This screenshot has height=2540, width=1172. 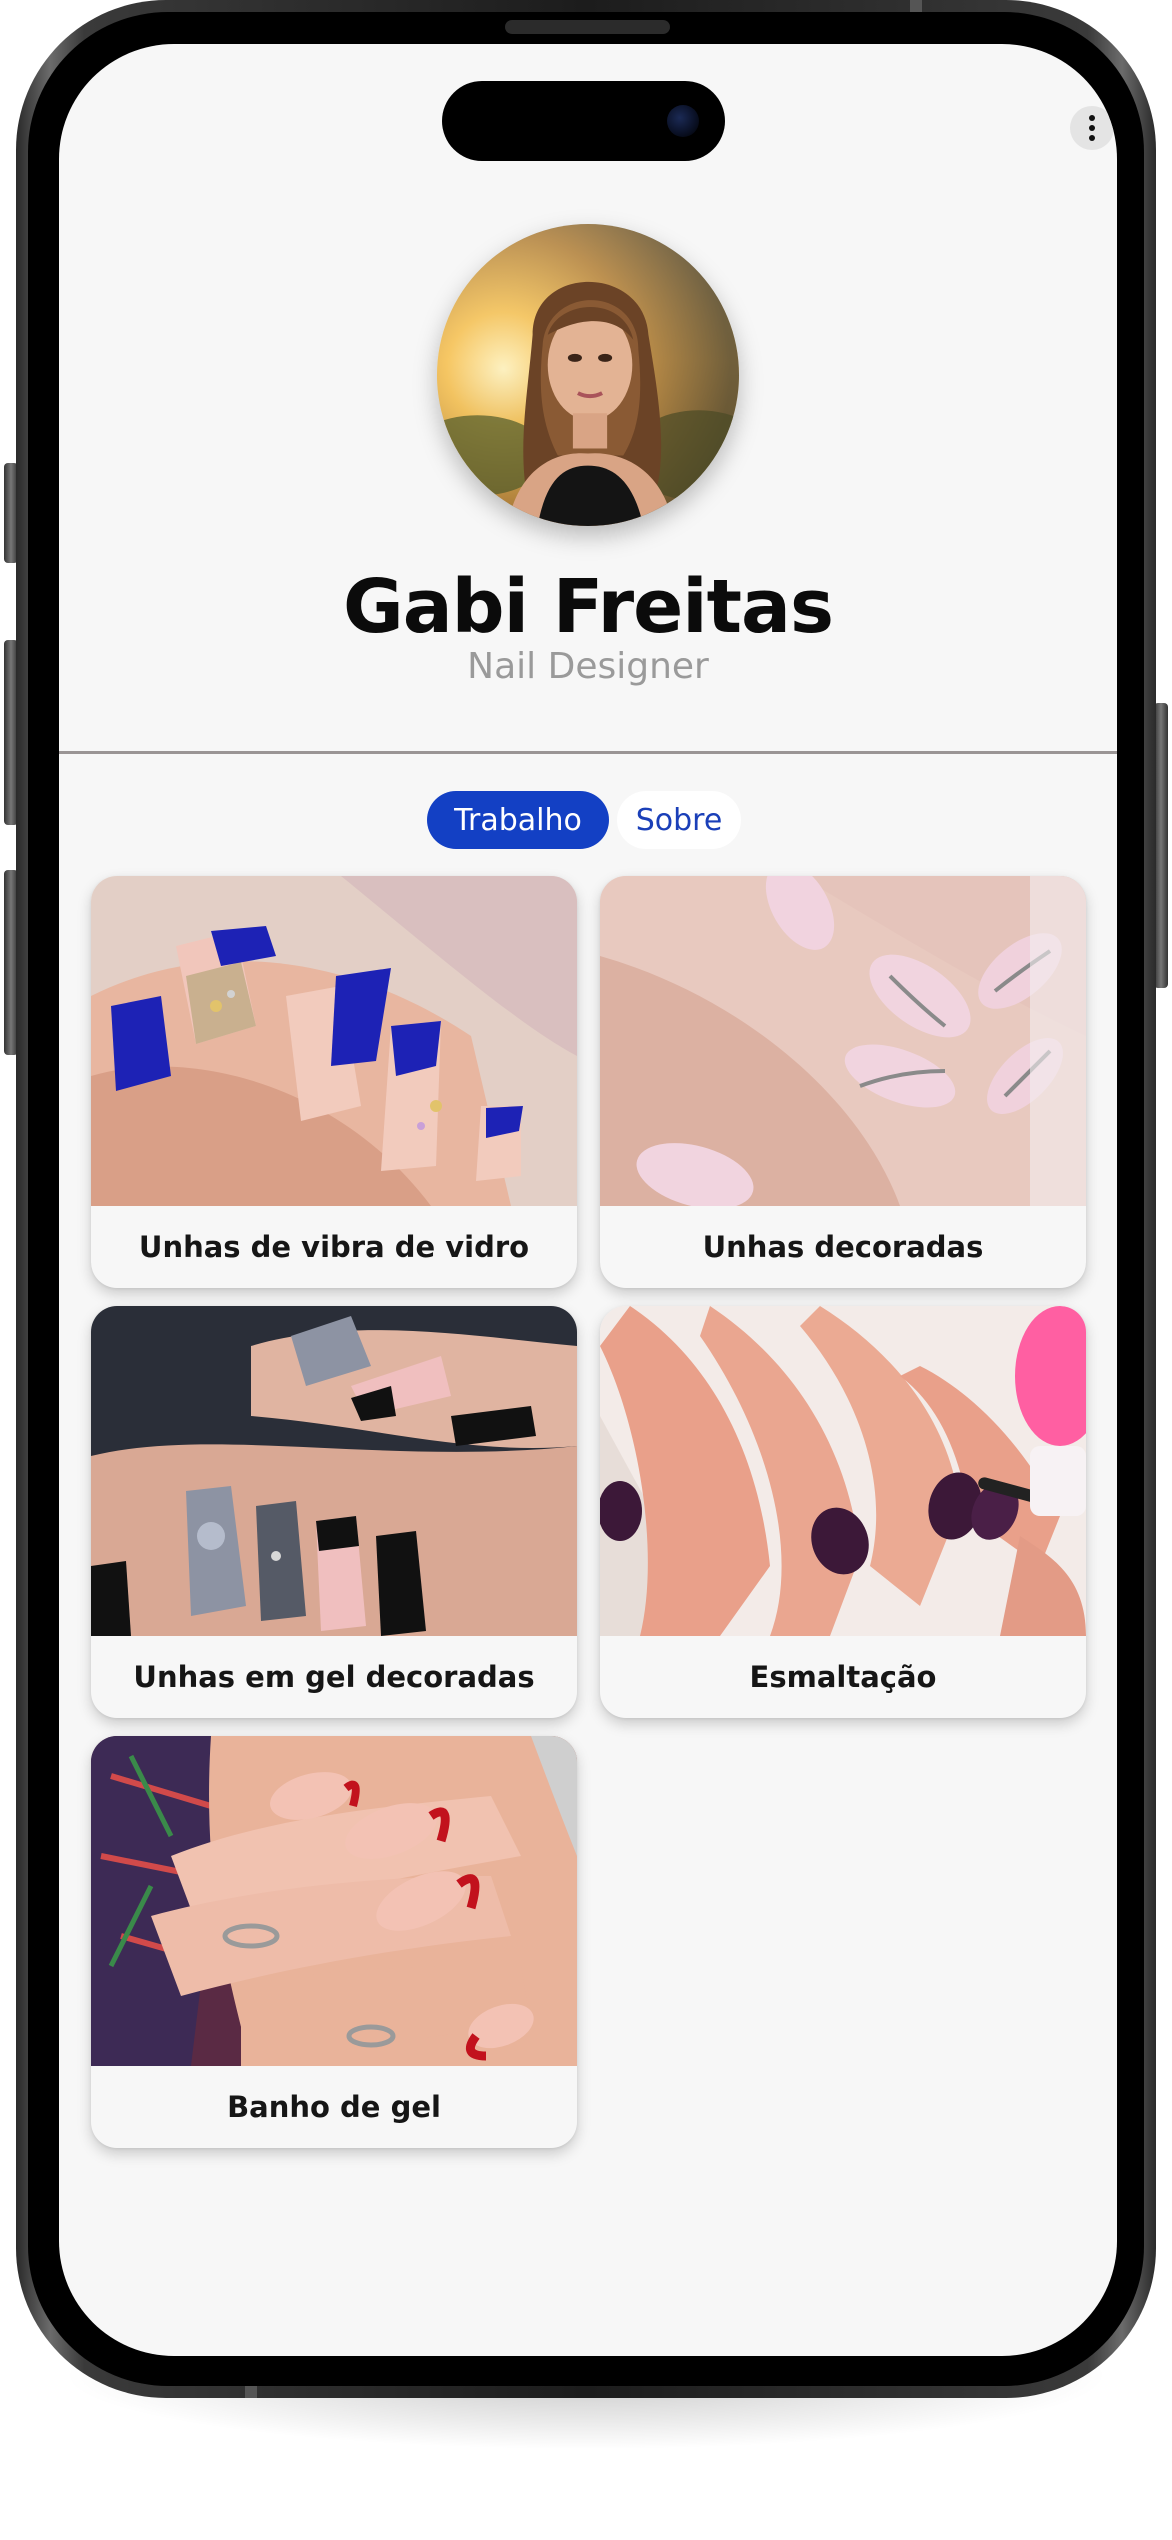 I want to click on profile-role: Nail Designer, so click(x=588, y=666).